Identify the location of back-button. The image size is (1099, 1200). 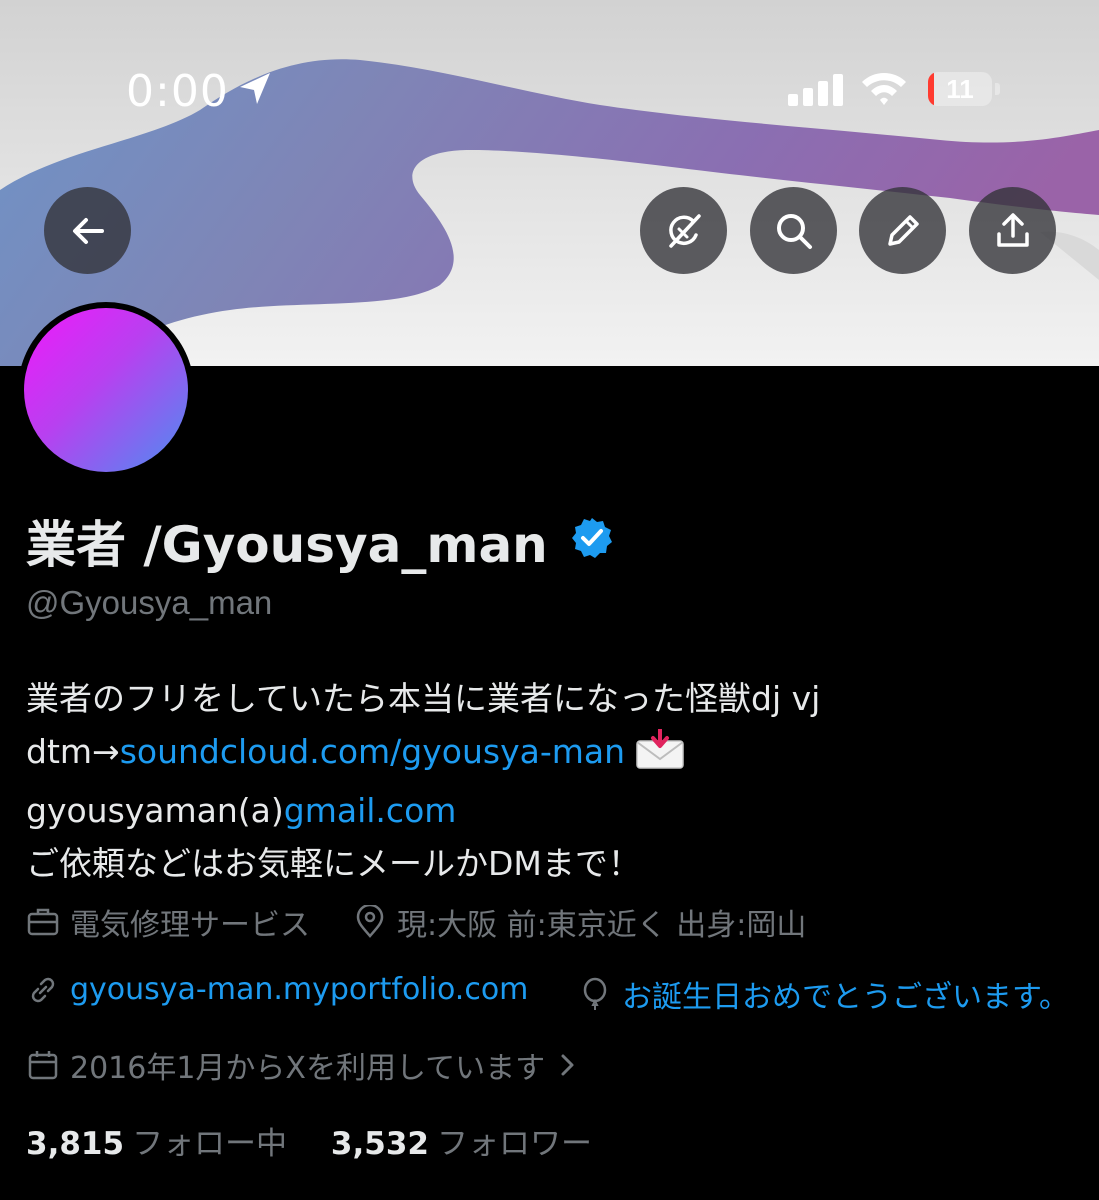
(87, 230).